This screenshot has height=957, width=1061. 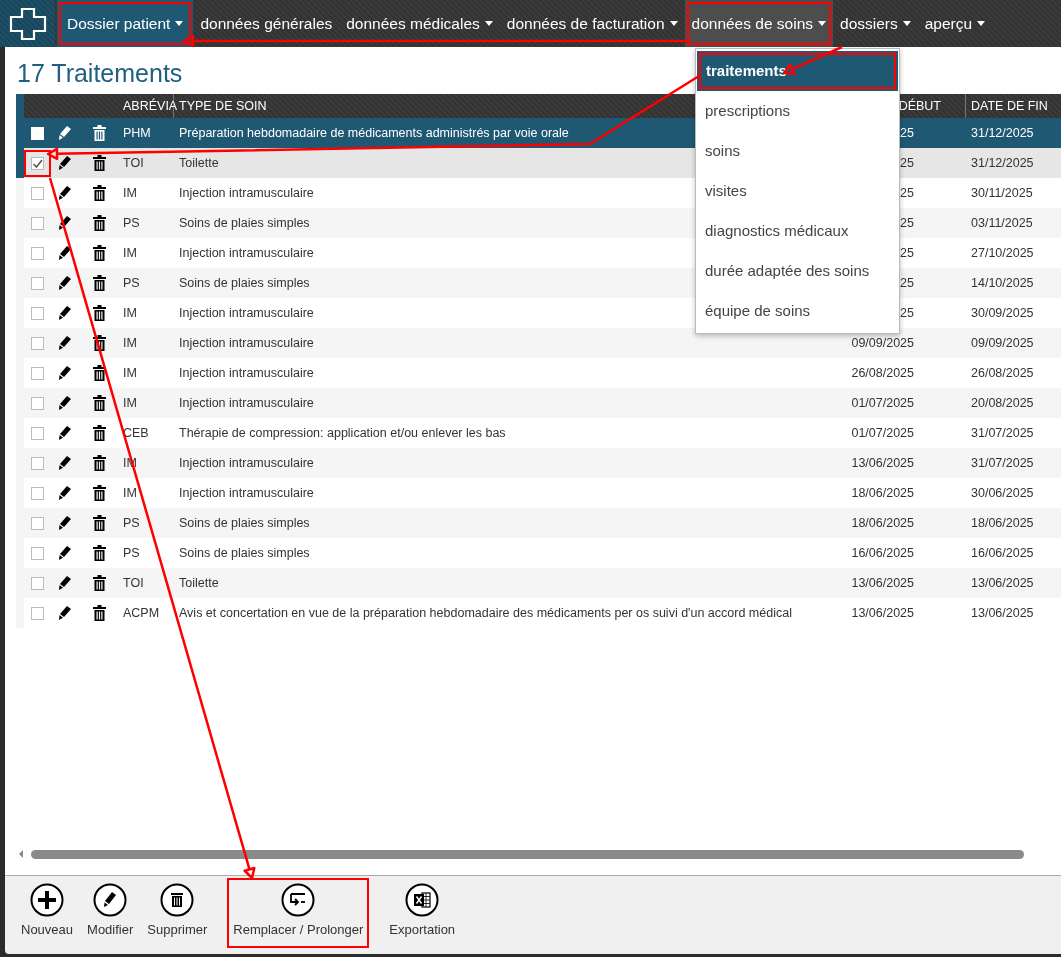 What do you see at coordinates (342, 433) in the screenshot?
I see `table-cell: Thérapie de compression: application et/ou enlever les bas` at bounding box center [342, 433].